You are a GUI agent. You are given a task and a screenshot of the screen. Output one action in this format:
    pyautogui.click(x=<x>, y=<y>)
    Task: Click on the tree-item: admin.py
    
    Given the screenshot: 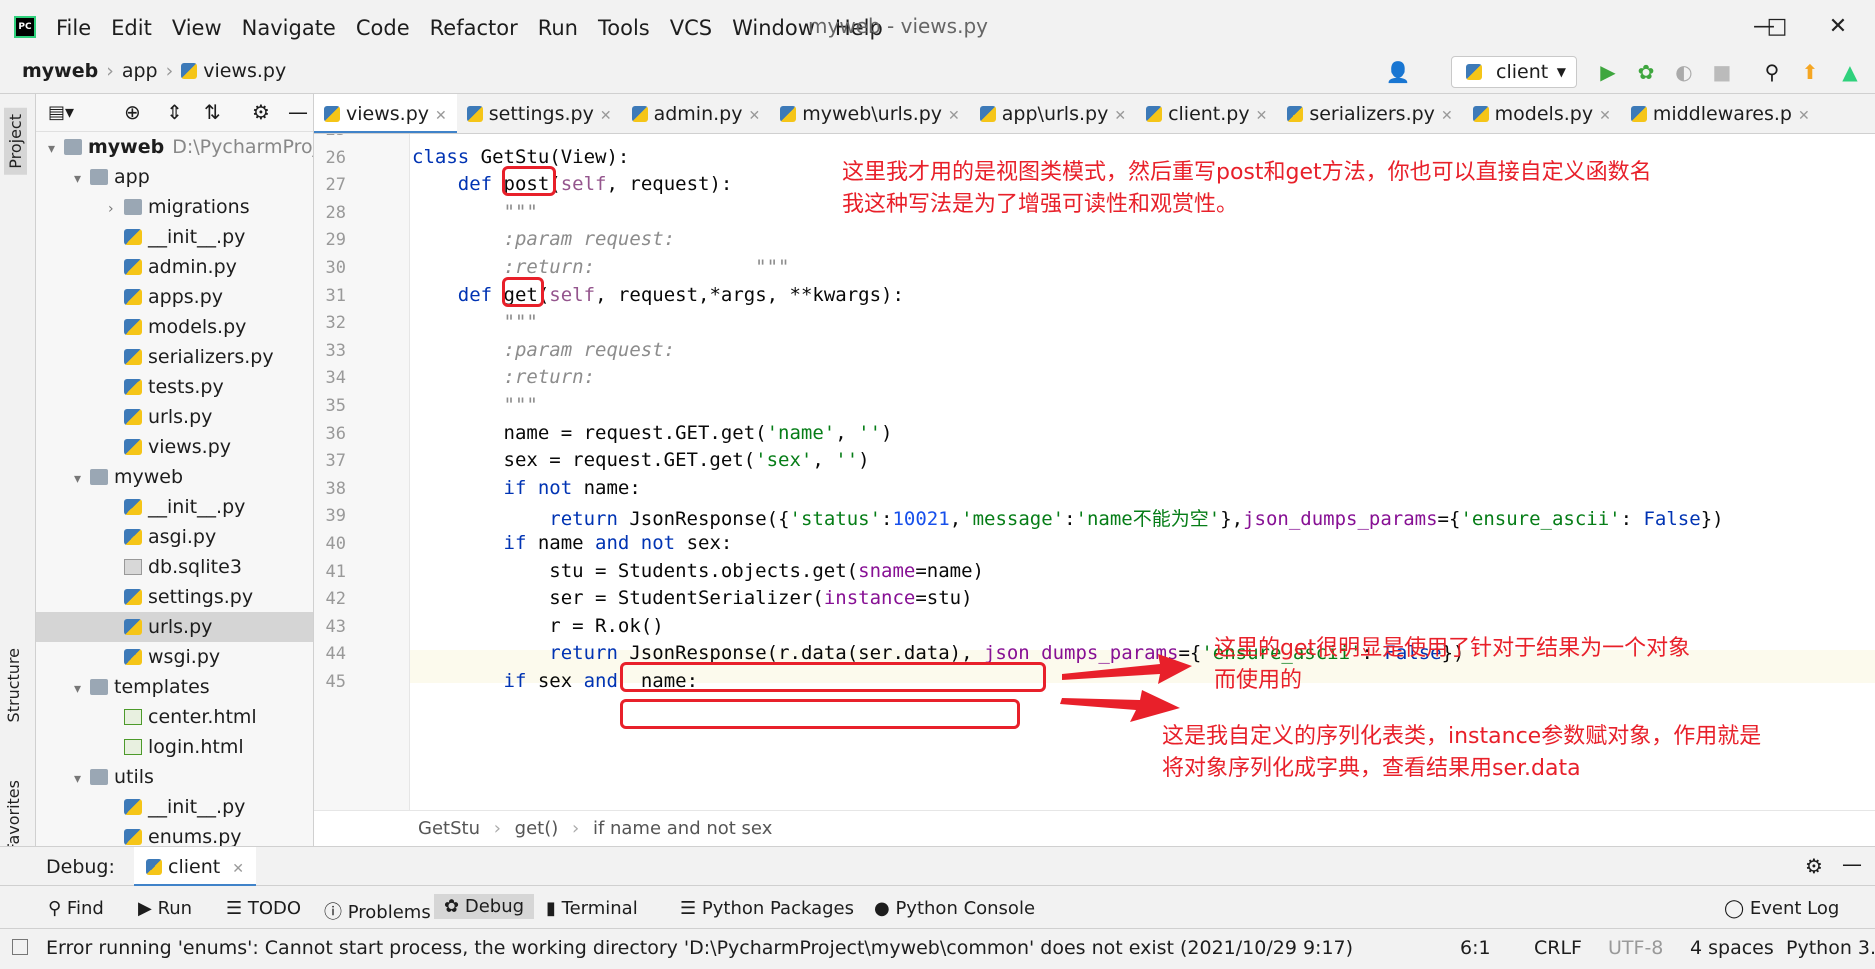 What is the action you would take?
    pyautogui.click(x=174, y=267)
    